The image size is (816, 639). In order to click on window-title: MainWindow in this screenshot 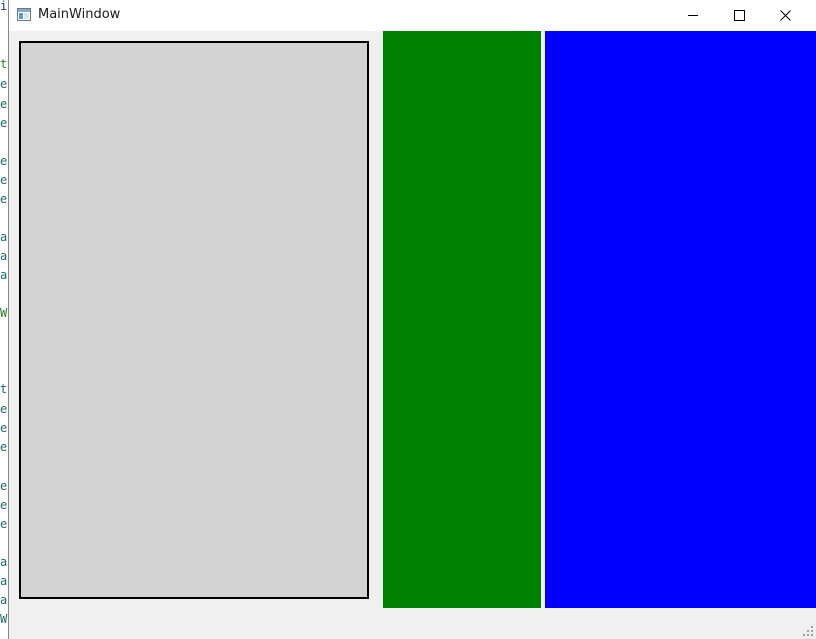, I will do `click(79, 14)`.